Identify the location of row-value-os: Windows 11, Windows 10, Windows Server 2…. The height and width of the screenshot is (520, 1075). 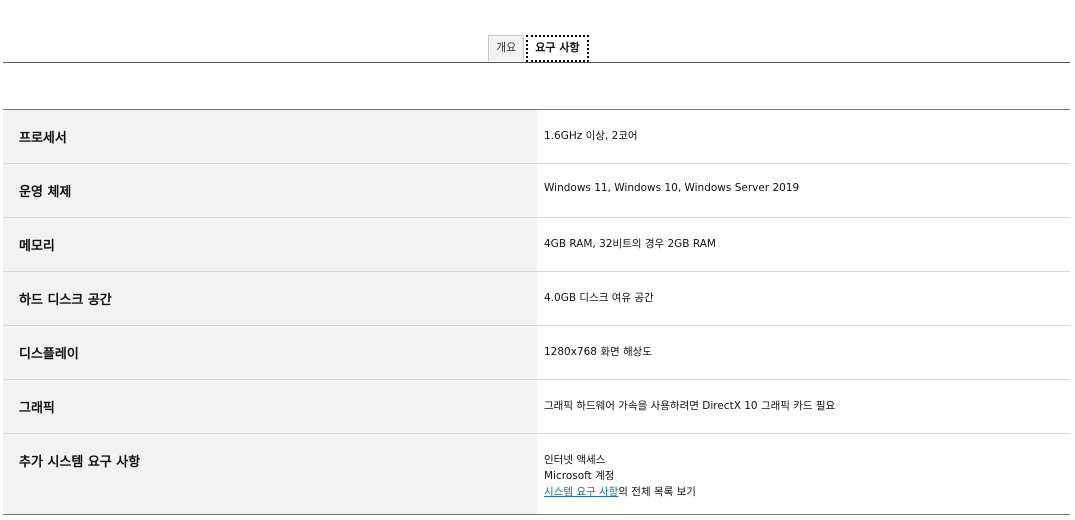
(672, 188).